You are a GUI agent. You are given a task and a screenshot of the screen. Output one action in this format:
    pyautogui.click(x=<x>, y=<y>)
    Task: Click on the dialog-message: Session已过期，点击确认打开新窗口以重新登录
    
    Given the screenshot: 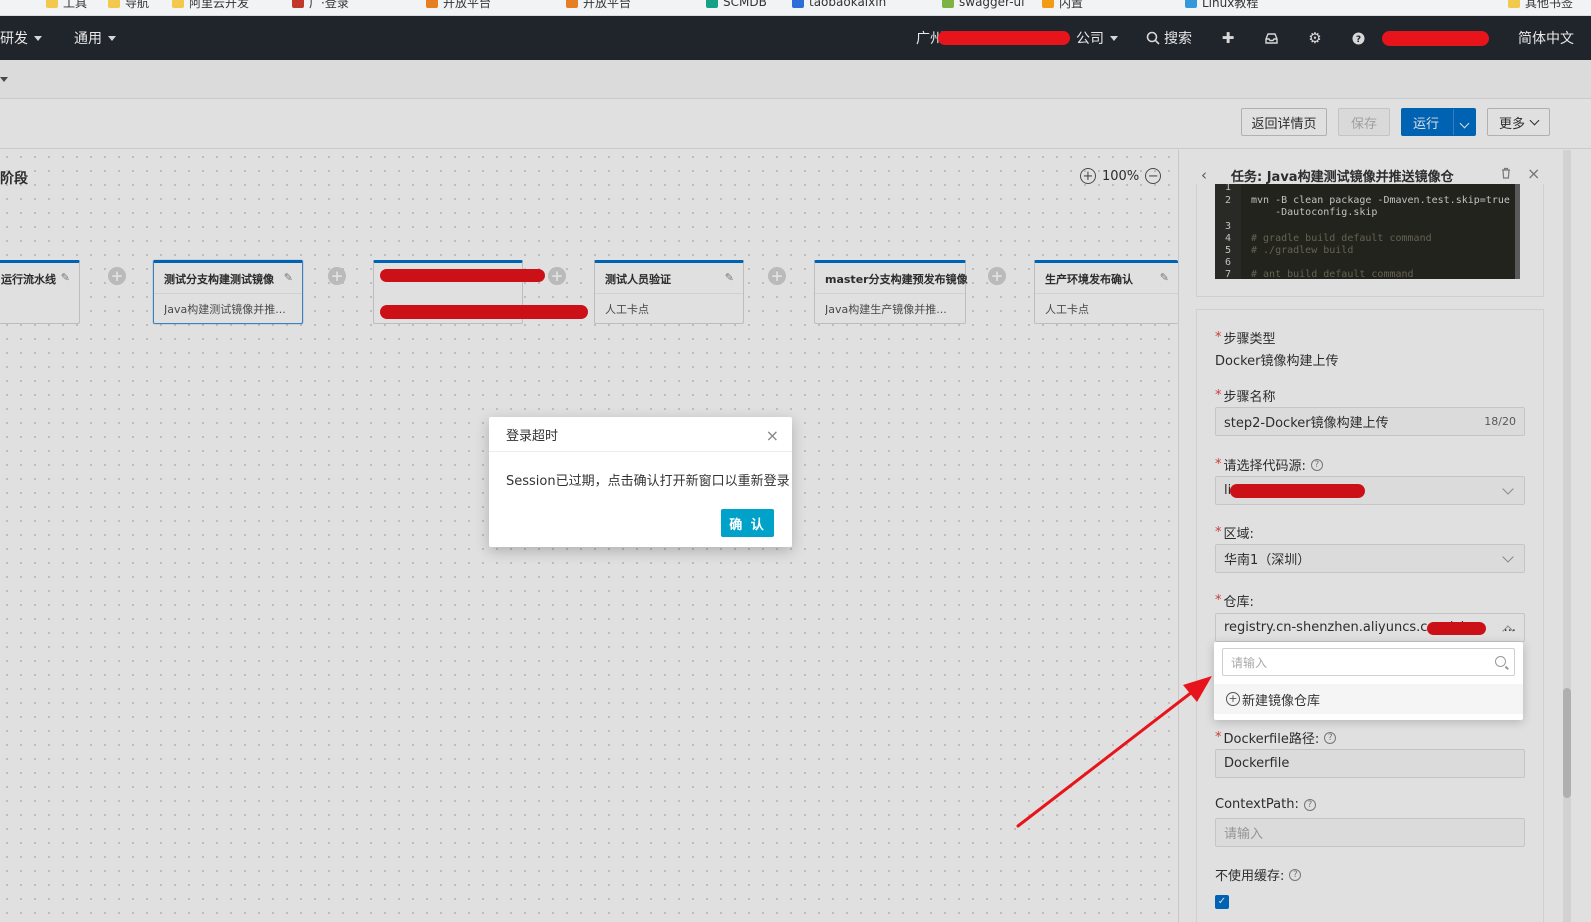 What is the action you would take?
    pyautogui.click(x=648, y=481)
    